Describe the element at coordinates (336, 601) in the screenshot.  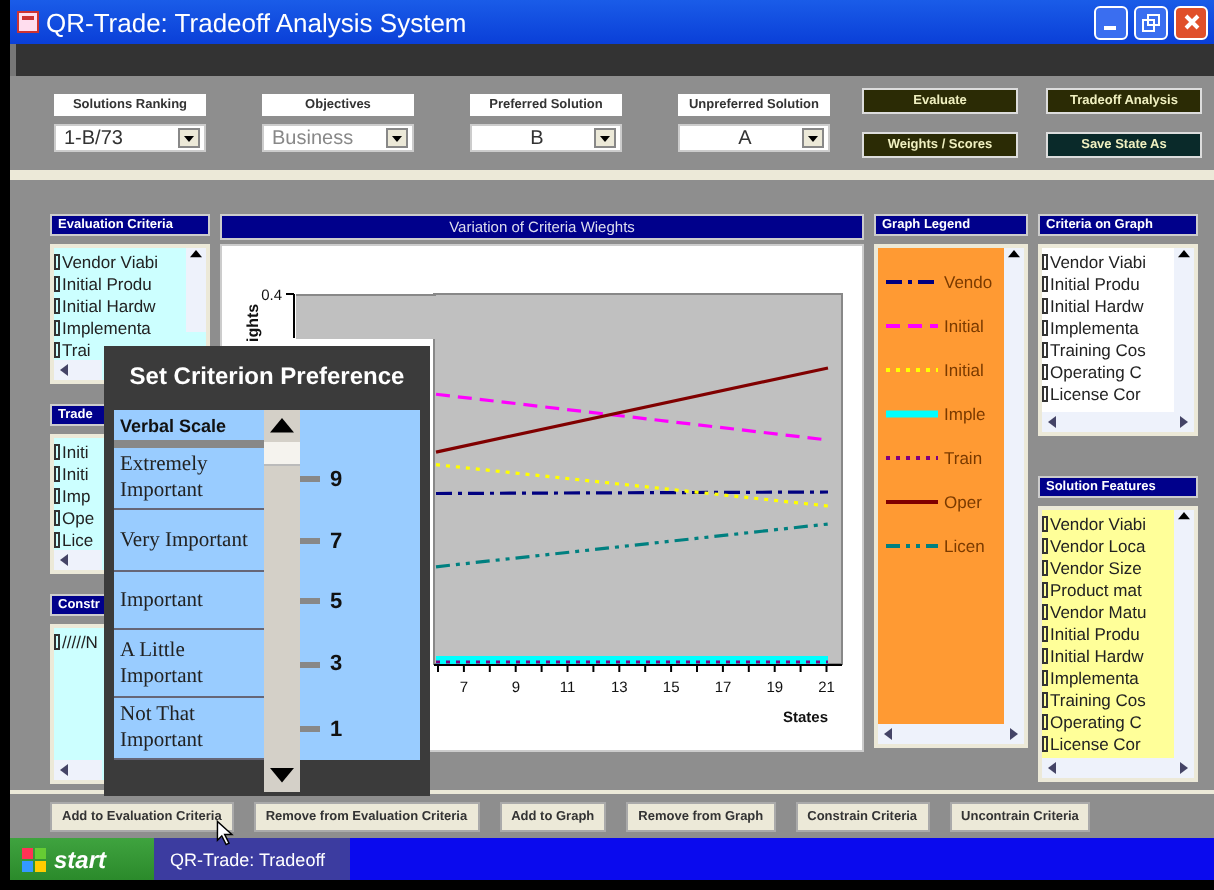
I see `scale-value: 5` at that location.